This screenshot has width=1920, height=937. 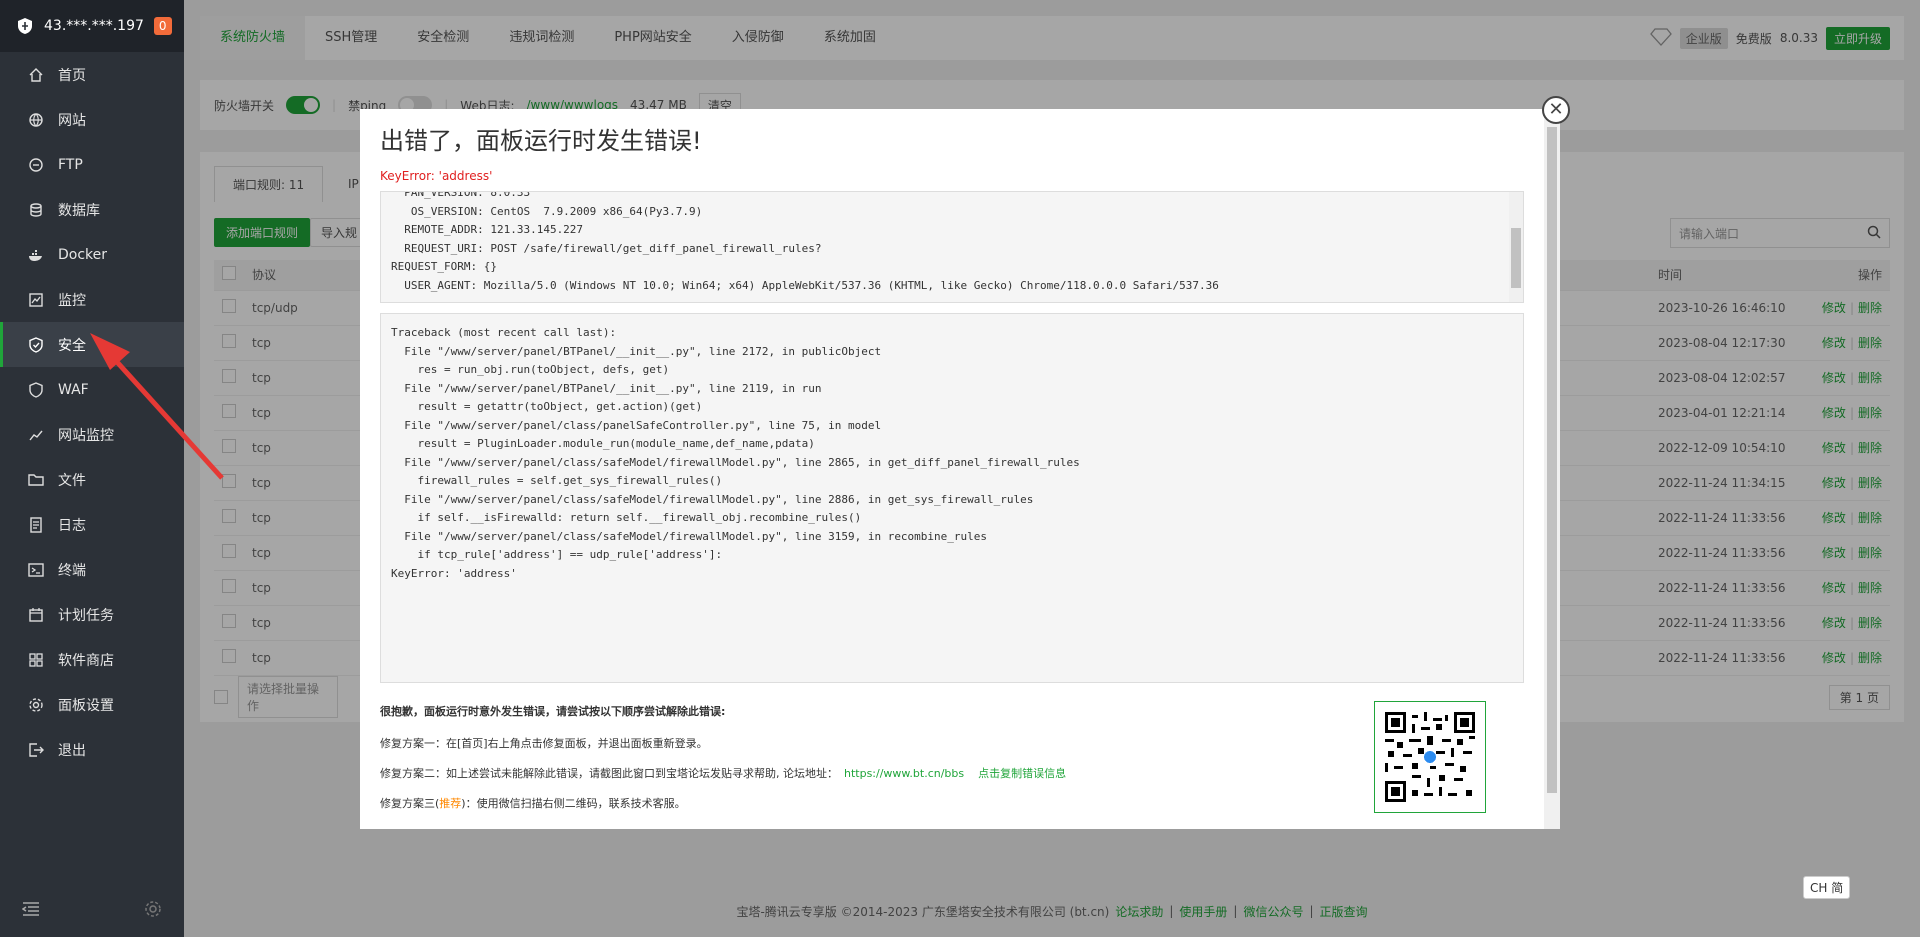 What do you see at coordinates (541, 141) in the screenshot?
I see `error-title: 出错了，面板运行时发生错误!` at bounding box center [541, 141].